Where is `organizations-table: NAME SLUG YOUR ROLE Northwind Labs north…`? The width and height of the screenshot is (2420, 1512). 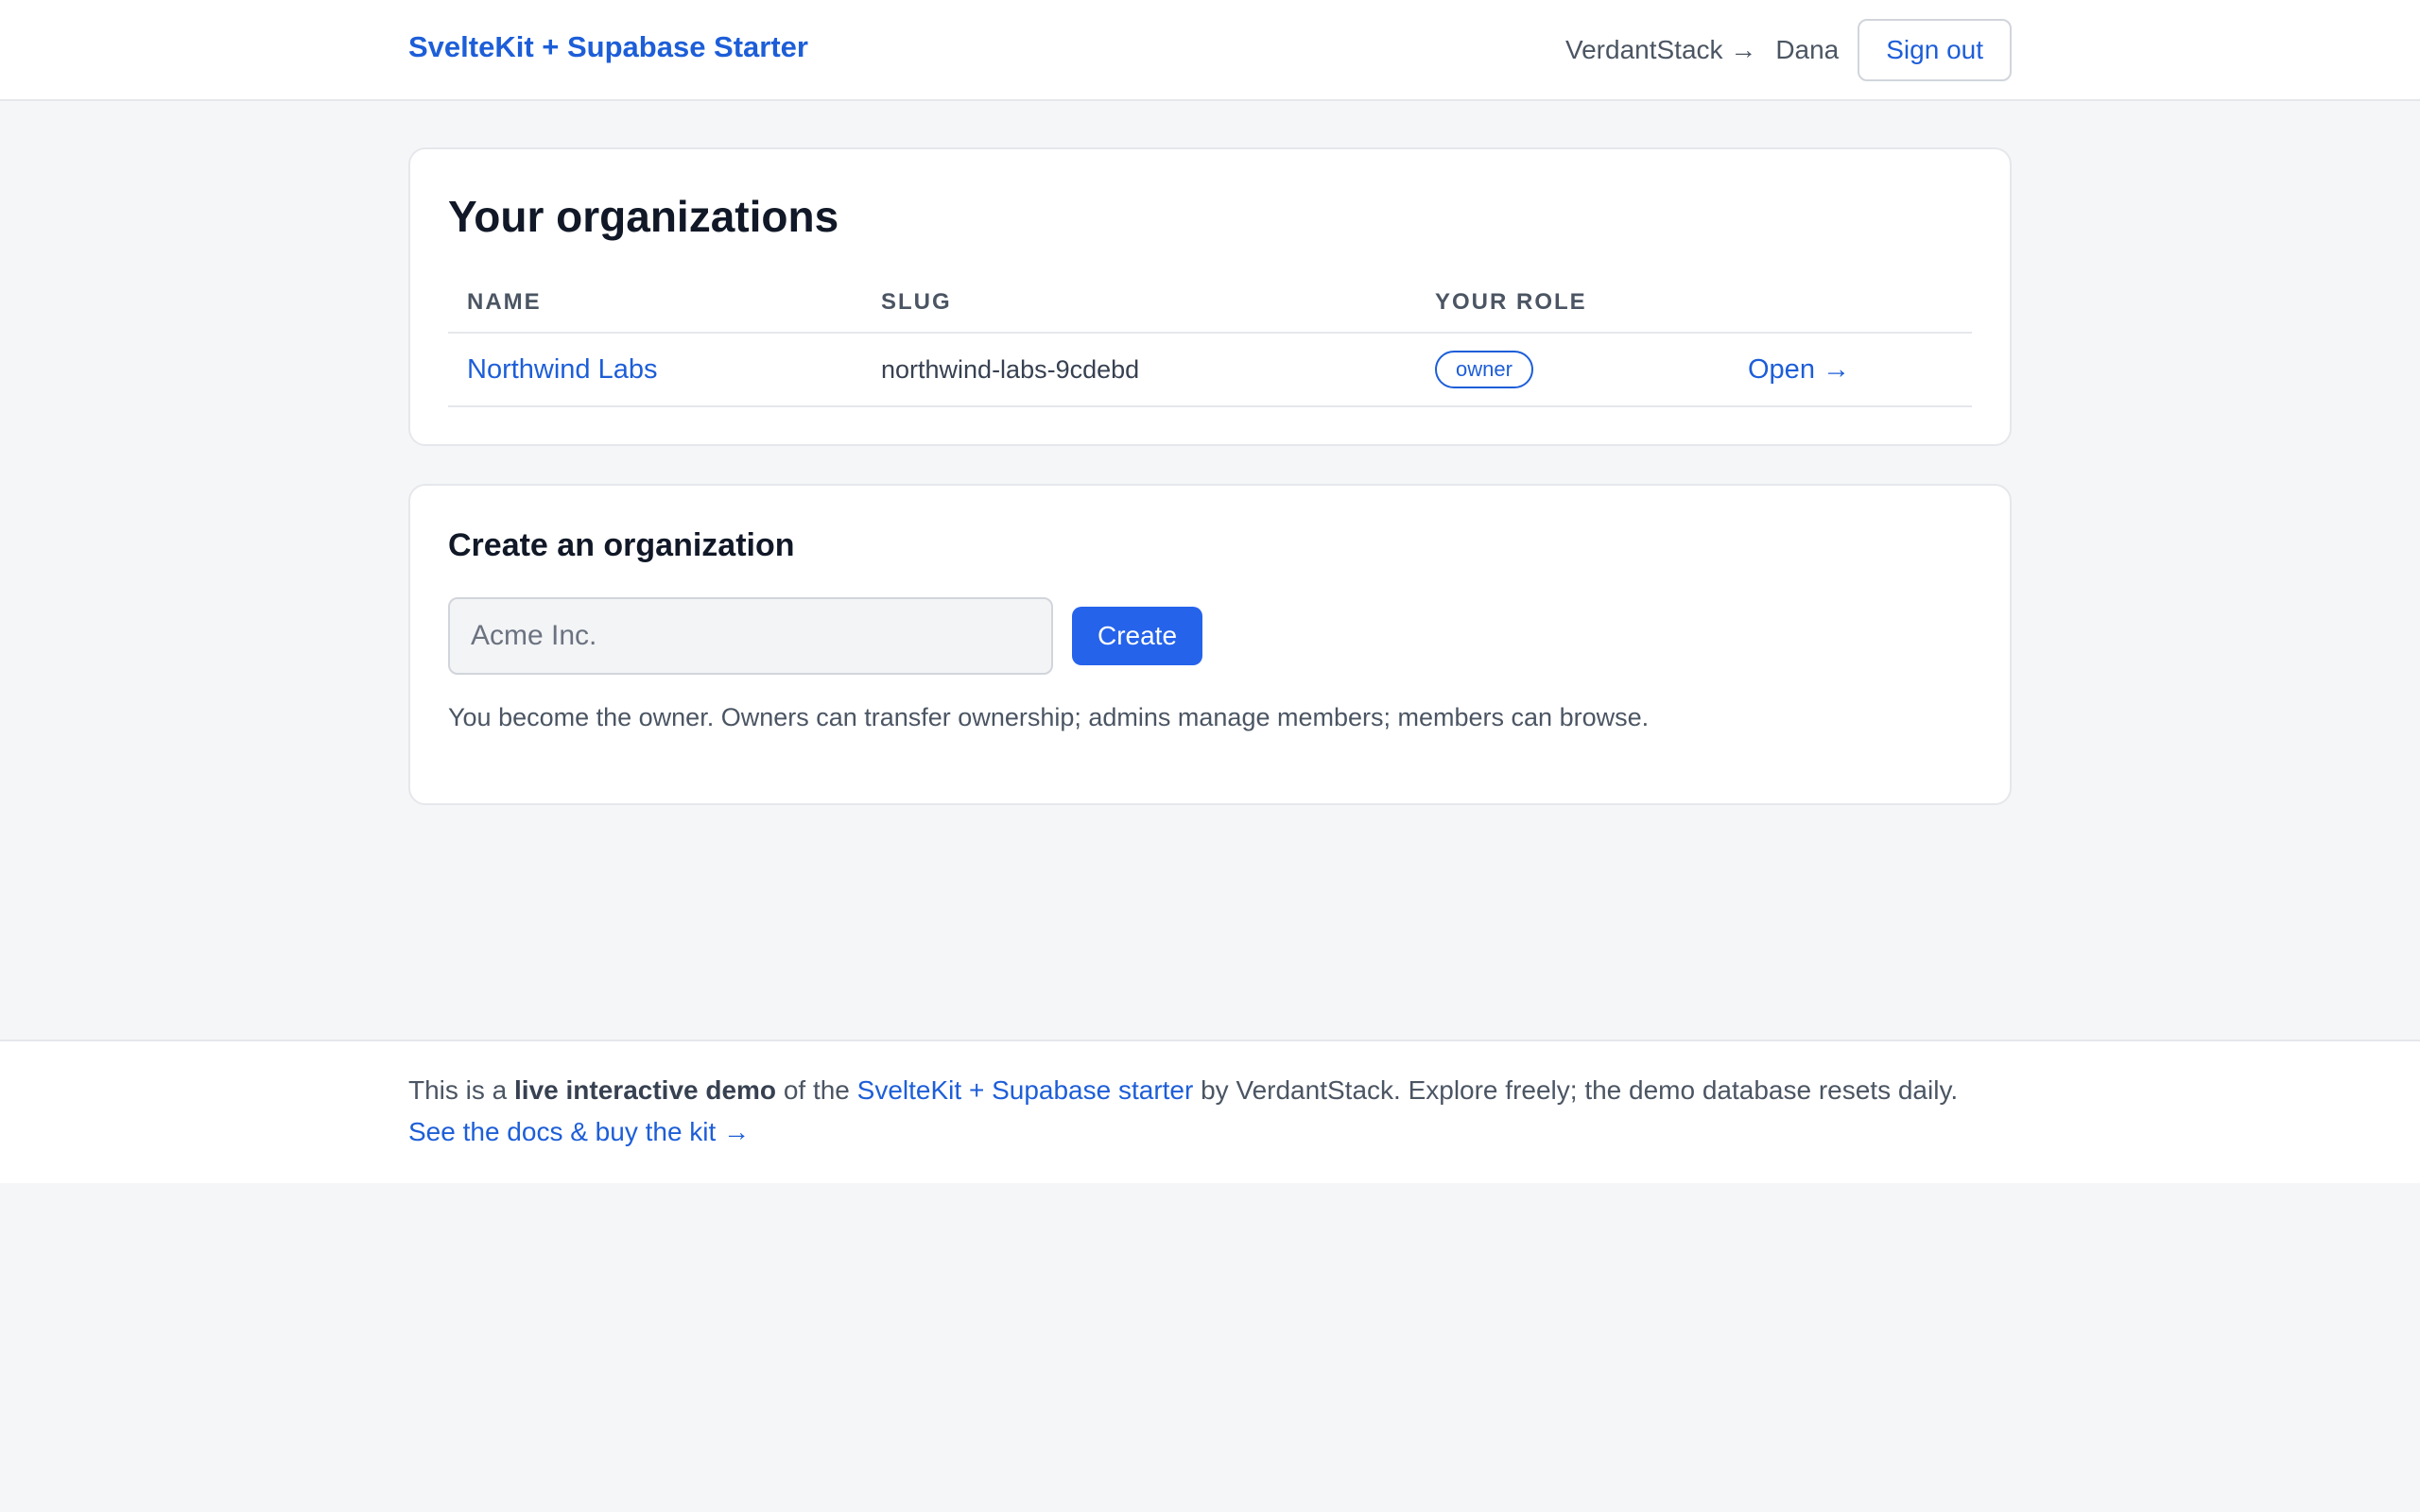 organizations-table: NAME SLUG YOUR ROLE Northwind Labs north… is located at coordinates (1210, 339).